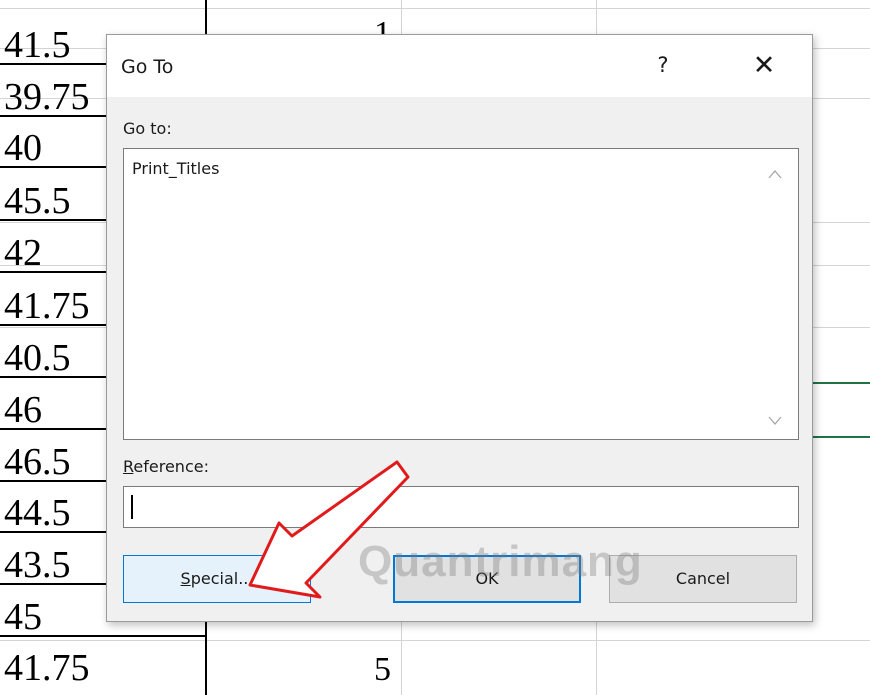 Image resolution: width=870 pixels, height=695 pixels. What do you see at coordinates (764, 66) in the screenshot?
I see `close-button: ✕` at bounding box center [764, 66].